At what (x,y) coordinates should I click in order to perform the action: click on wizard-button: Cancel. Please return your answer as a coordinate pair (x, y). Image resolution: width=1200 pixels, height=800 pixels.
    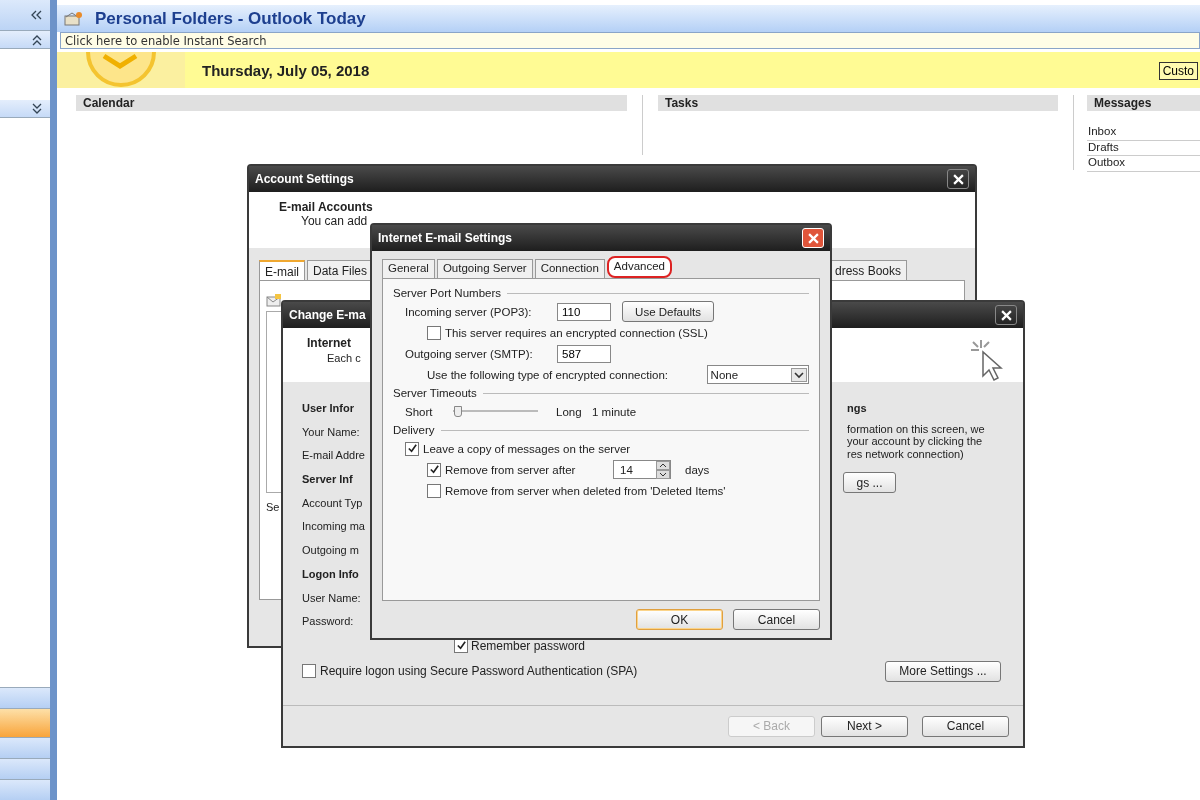
    Looking at the image, I should click on (965, 726).